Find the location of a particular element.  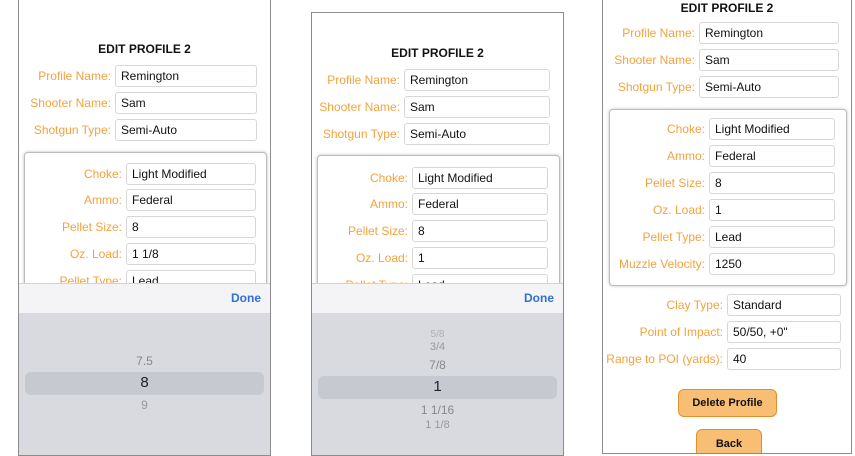

picker-option-selected: 1 is located at coordinates (437, 386).